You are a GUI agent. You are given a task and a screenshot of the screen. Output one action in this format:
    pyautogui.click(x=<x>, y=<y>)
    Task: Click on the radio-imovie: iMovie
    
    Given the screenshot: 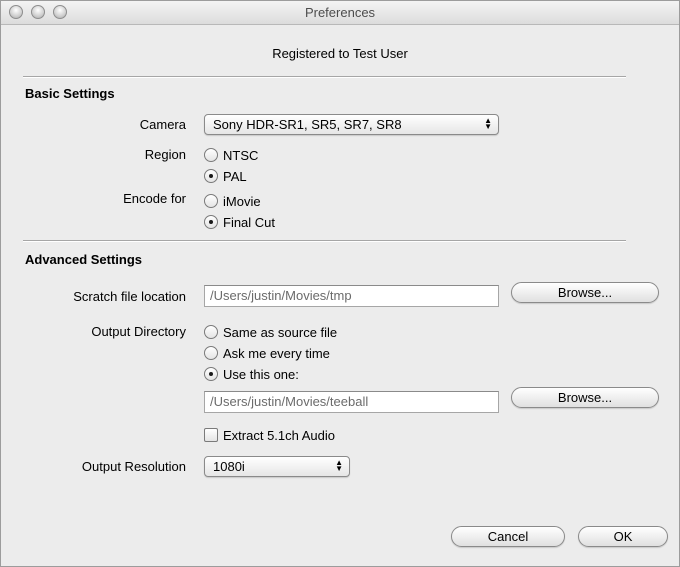 What is the action you would take?
    pyautogui.click(x=232, y=201)
    